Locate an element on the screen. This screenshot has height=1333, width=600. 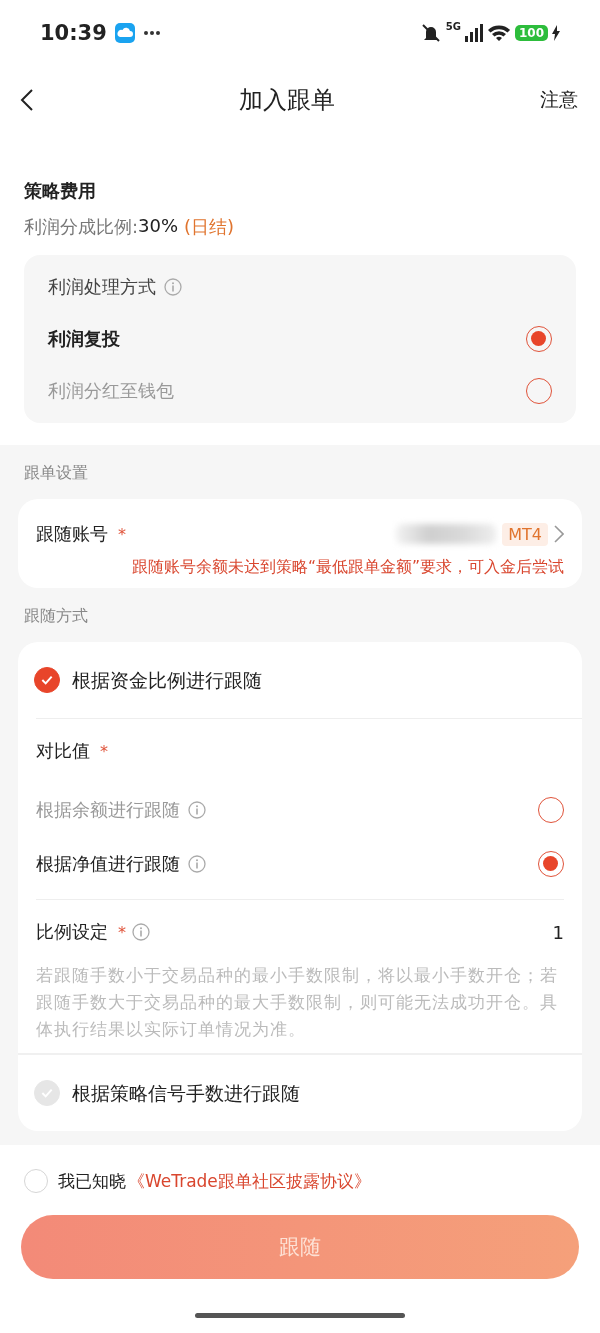
account-label: 跟随账号 is located at coordinates (72, 534).